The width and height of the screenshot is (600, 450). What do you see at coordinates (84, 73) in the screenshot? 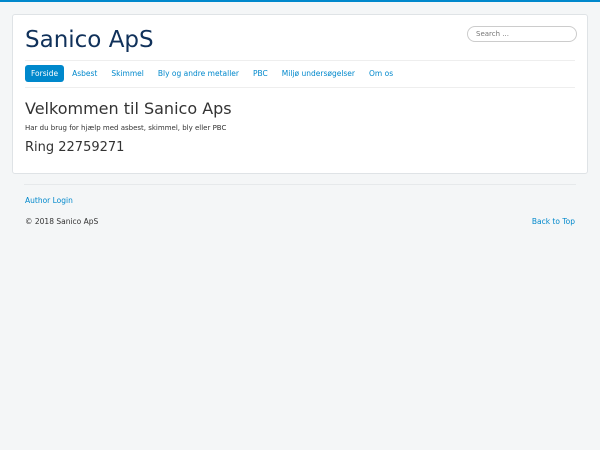
I see `nav-item-asbest: Asbest` at bounding box center [84, 73].